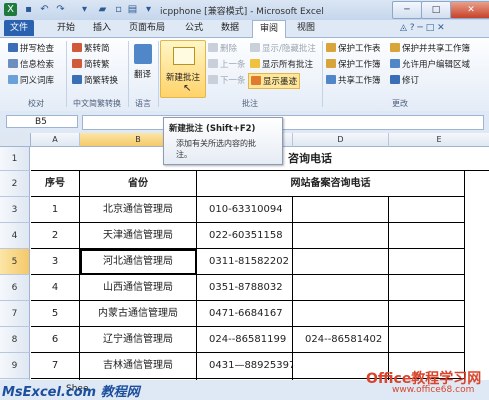  I want to click on new-comment-button: 新建批注 ↖, so click(183, 69).